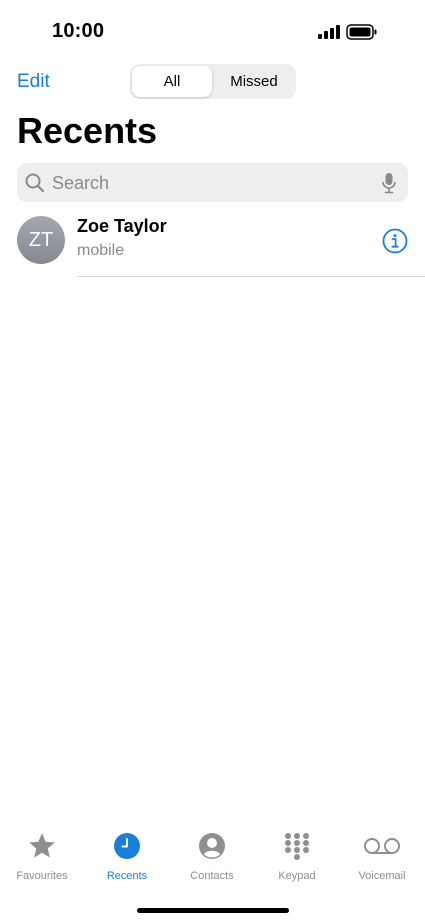 Image resolution: width=425 pixels, height=922 pixels. I want to click on recent-call-row: ZT Zoe Taylor mobile, so click(212, 241).